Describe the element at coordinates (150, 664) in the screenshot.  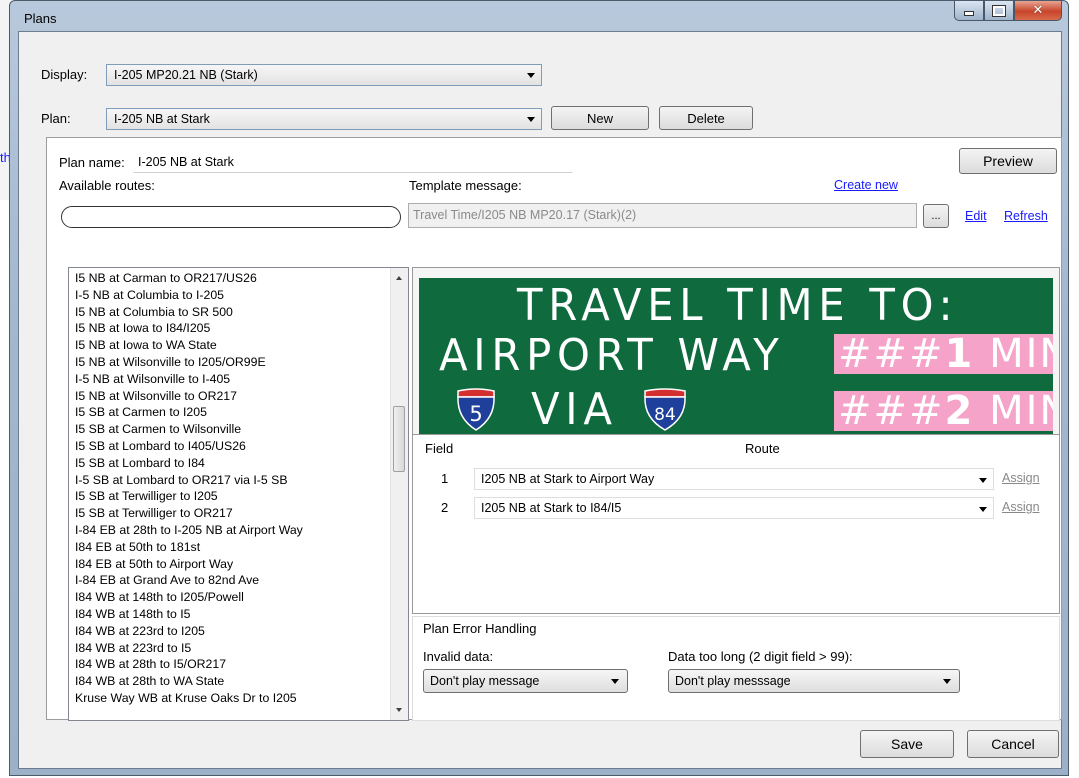
I see `list-item: I84 WB at 28th to I5/OR217` at that location.